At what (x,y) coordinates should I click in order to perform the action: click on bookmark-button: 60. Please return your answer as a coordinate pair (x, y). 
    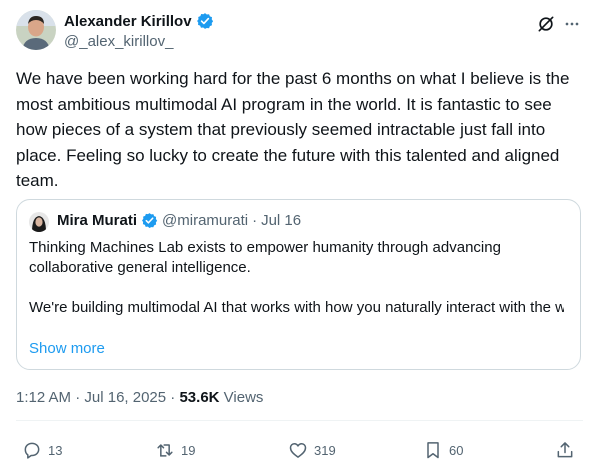
    Looking at the image, I should click on (443, 450).